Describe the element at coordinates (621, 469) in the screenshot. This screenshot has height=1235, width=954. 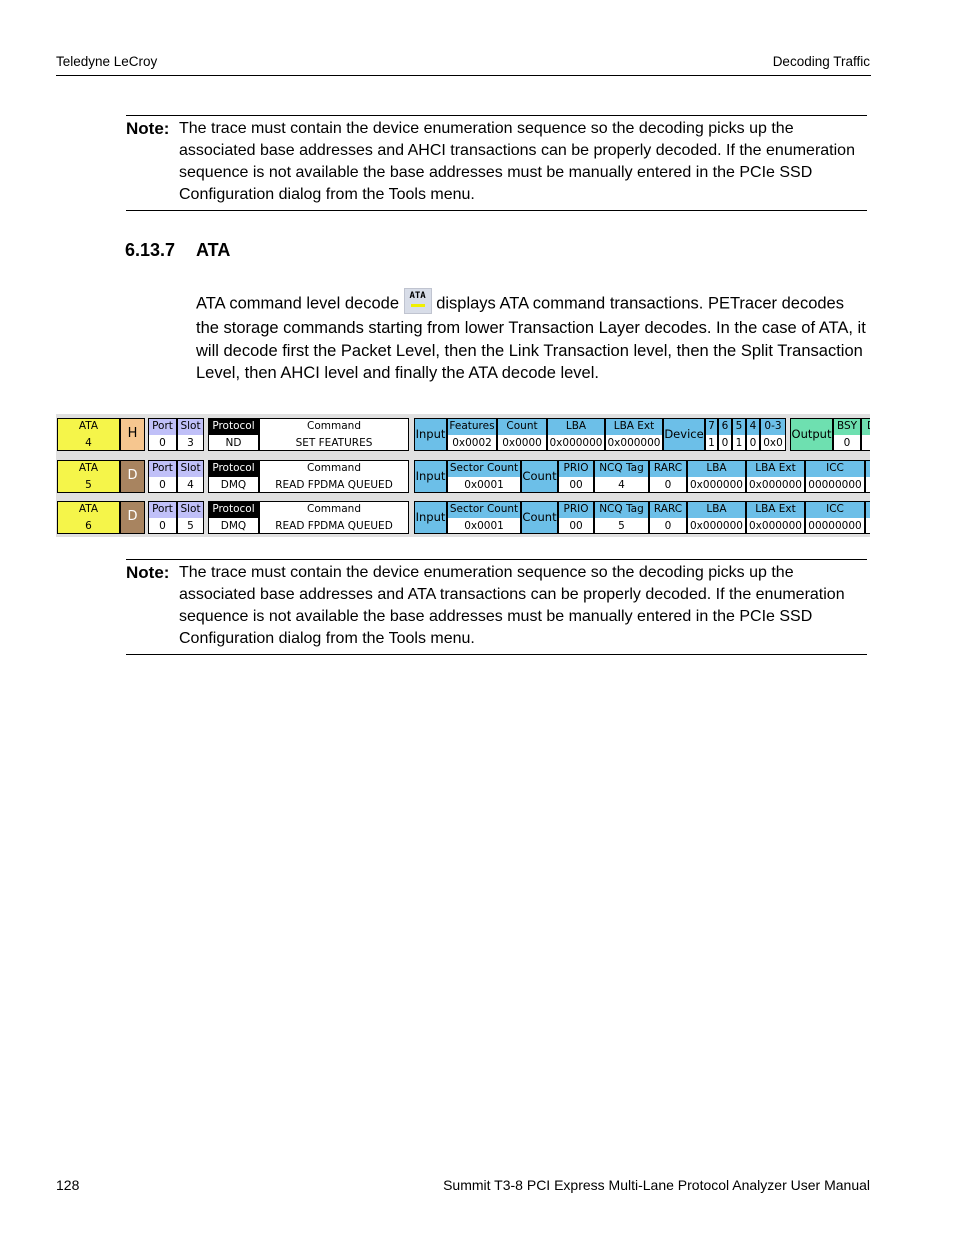
I see `field-label: NCQ Tag` at that location.